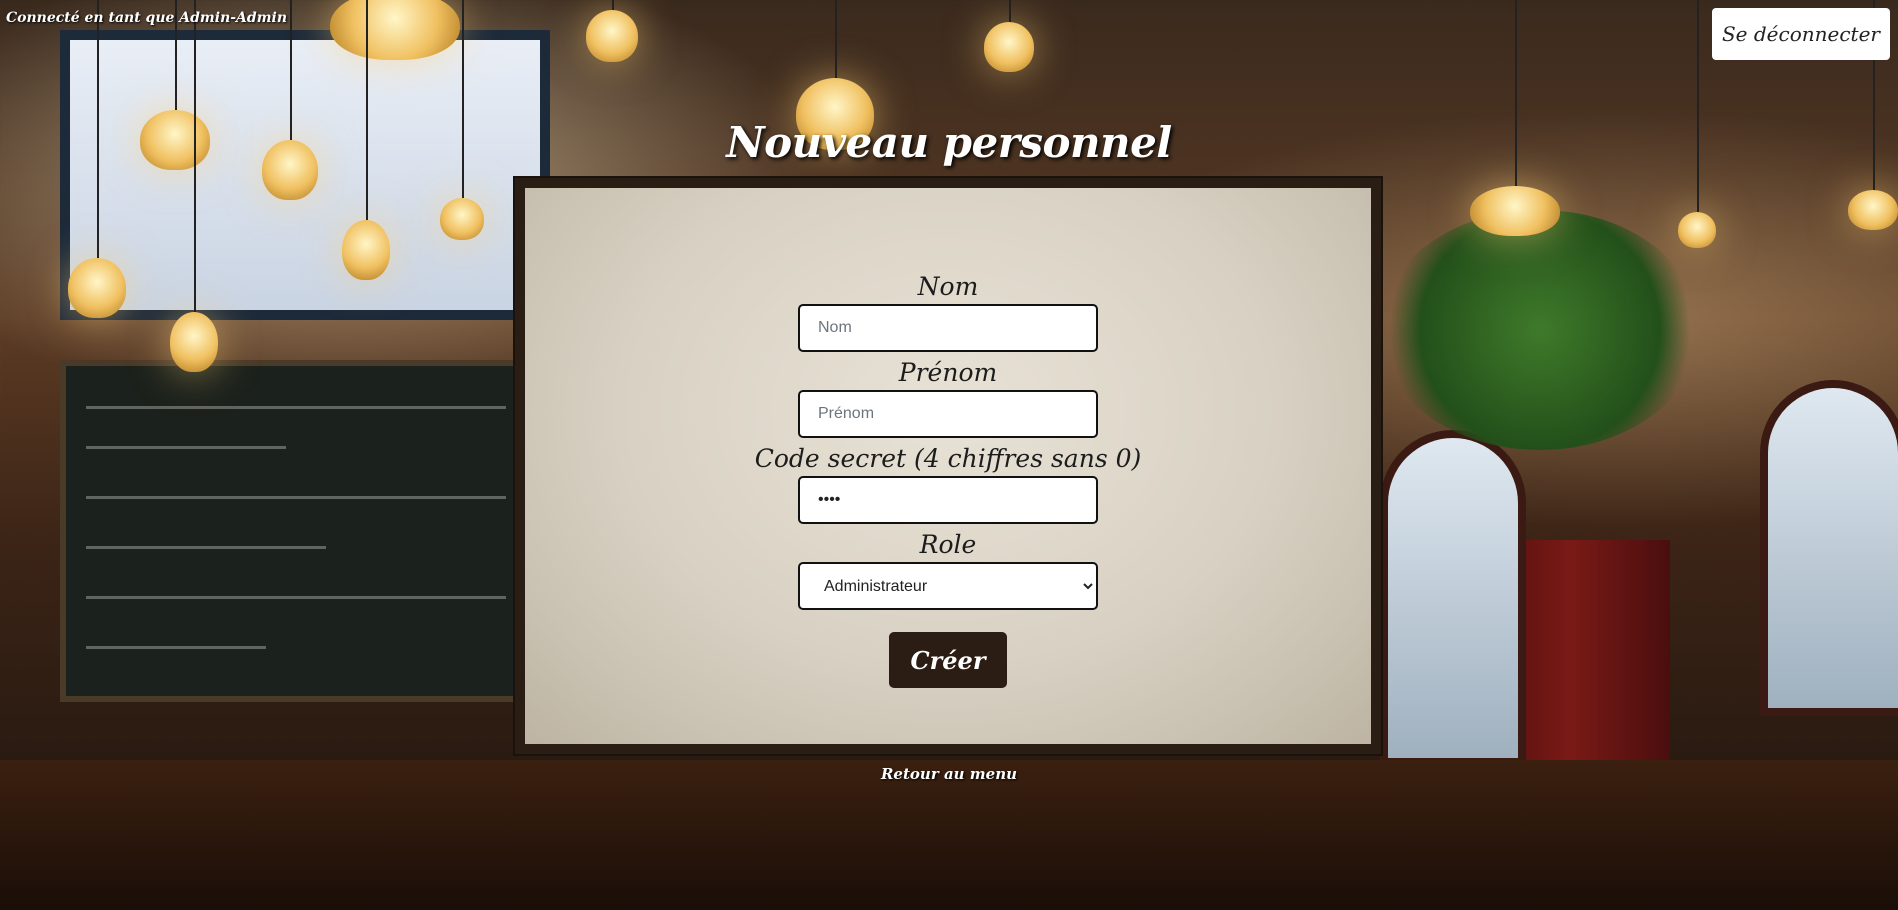 This screenshot has height=910, width=1898. I want to click on prenom-label: Prénom, so click(948, 372).